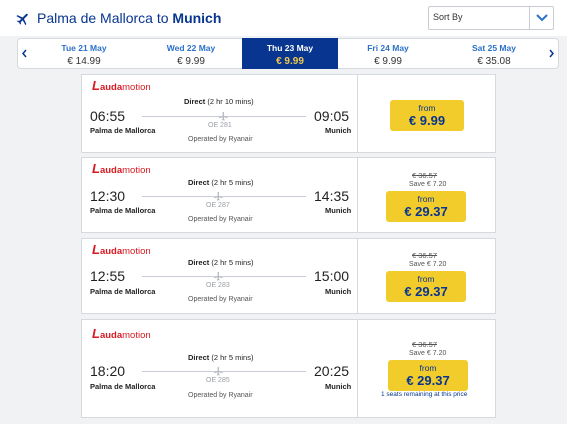  What do you see at coordinates (541, 18) in the screenshot?
I see `chevron-down-icon` at bounding box center [541, 18].